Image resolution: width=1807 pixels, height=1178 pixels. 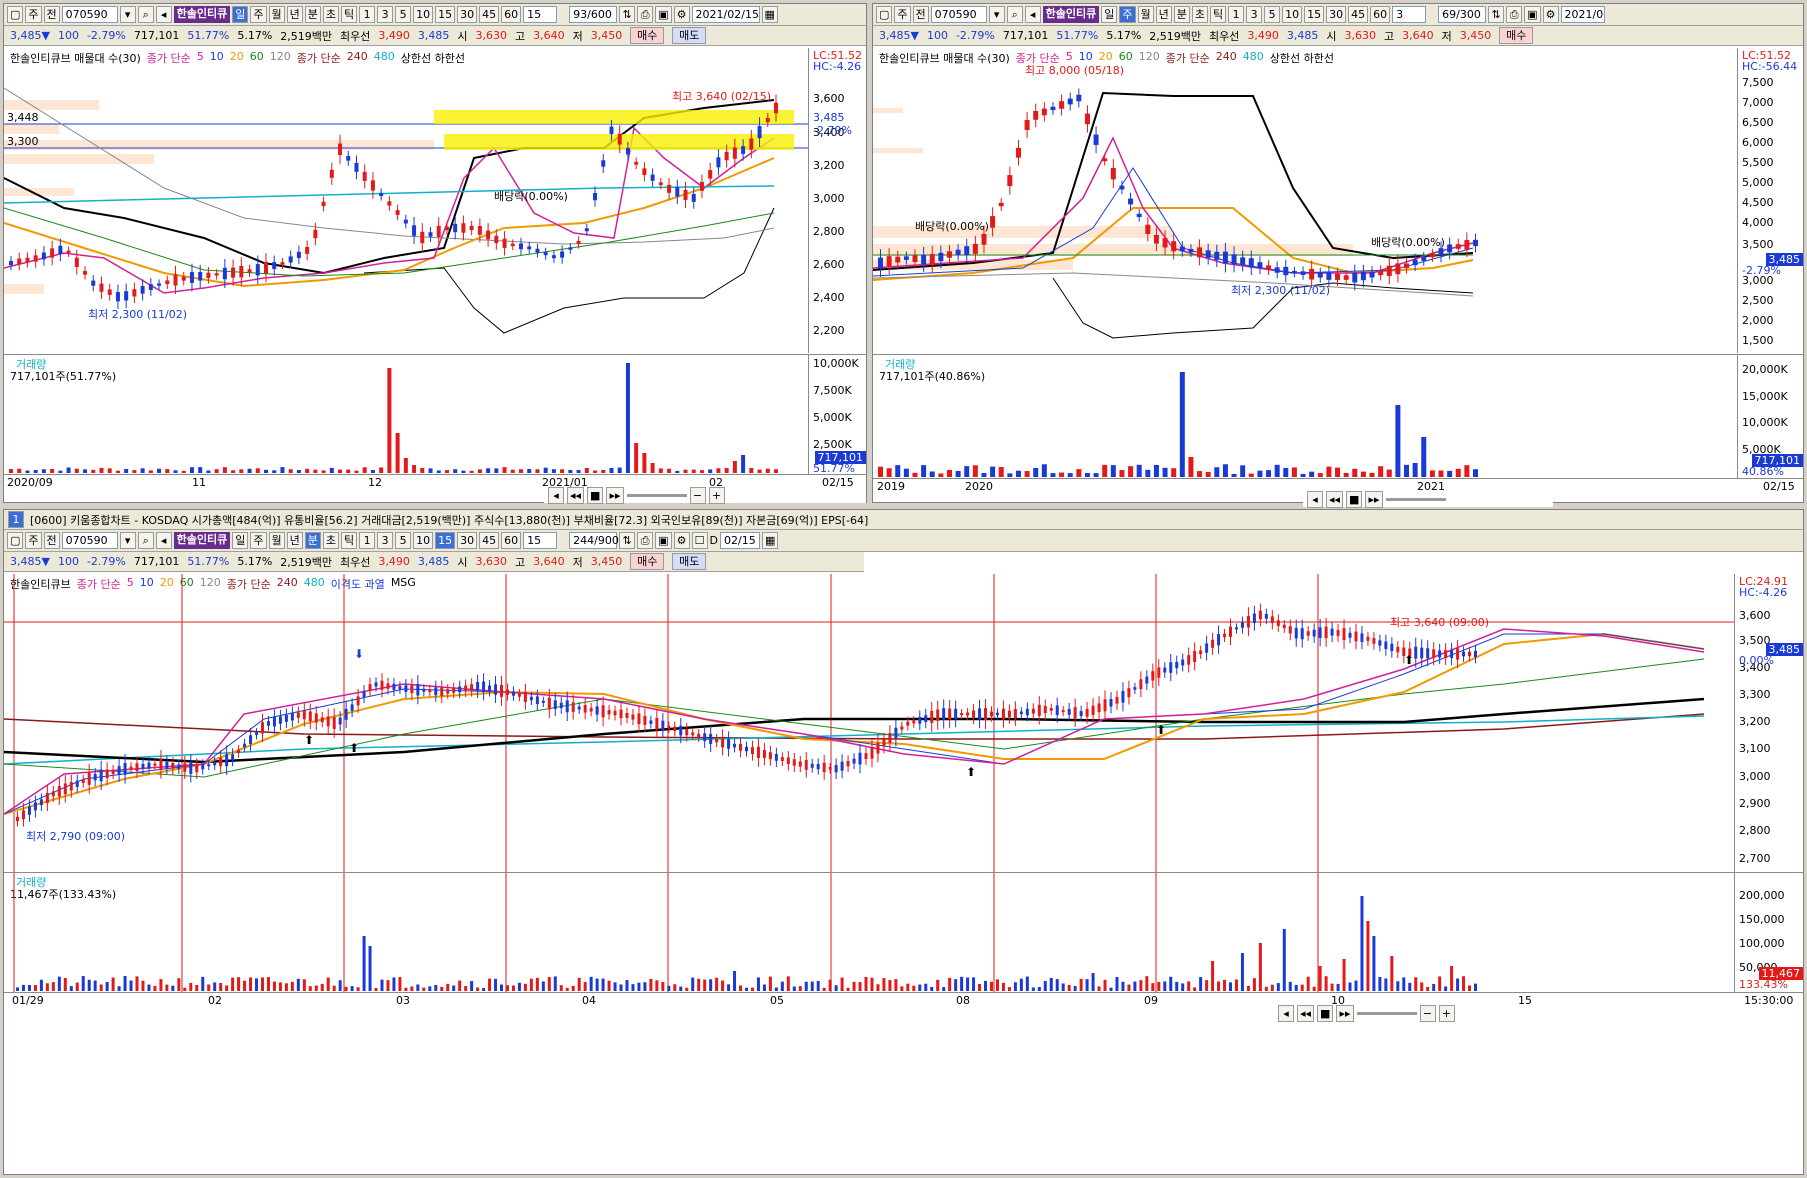 I want to click on volume-plot: 거래량 11,467주(133.43%), so click(x=869, y=932).